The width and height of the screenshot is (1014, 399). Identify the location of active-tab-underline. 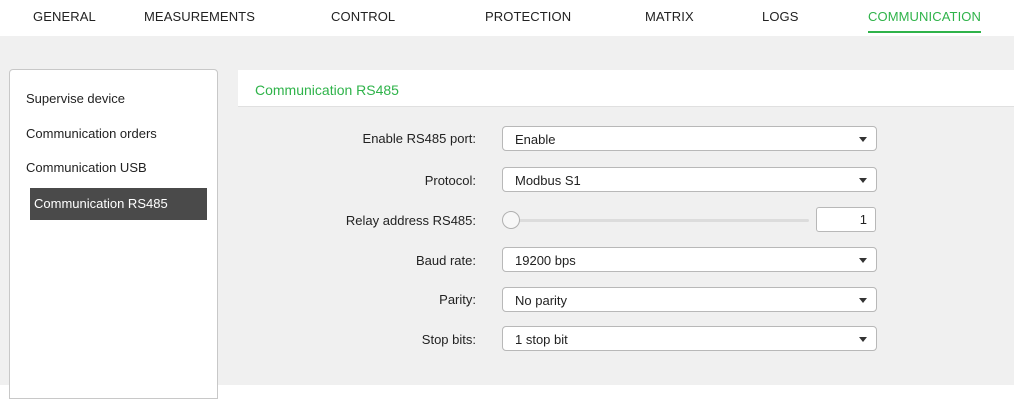
(924, 32).